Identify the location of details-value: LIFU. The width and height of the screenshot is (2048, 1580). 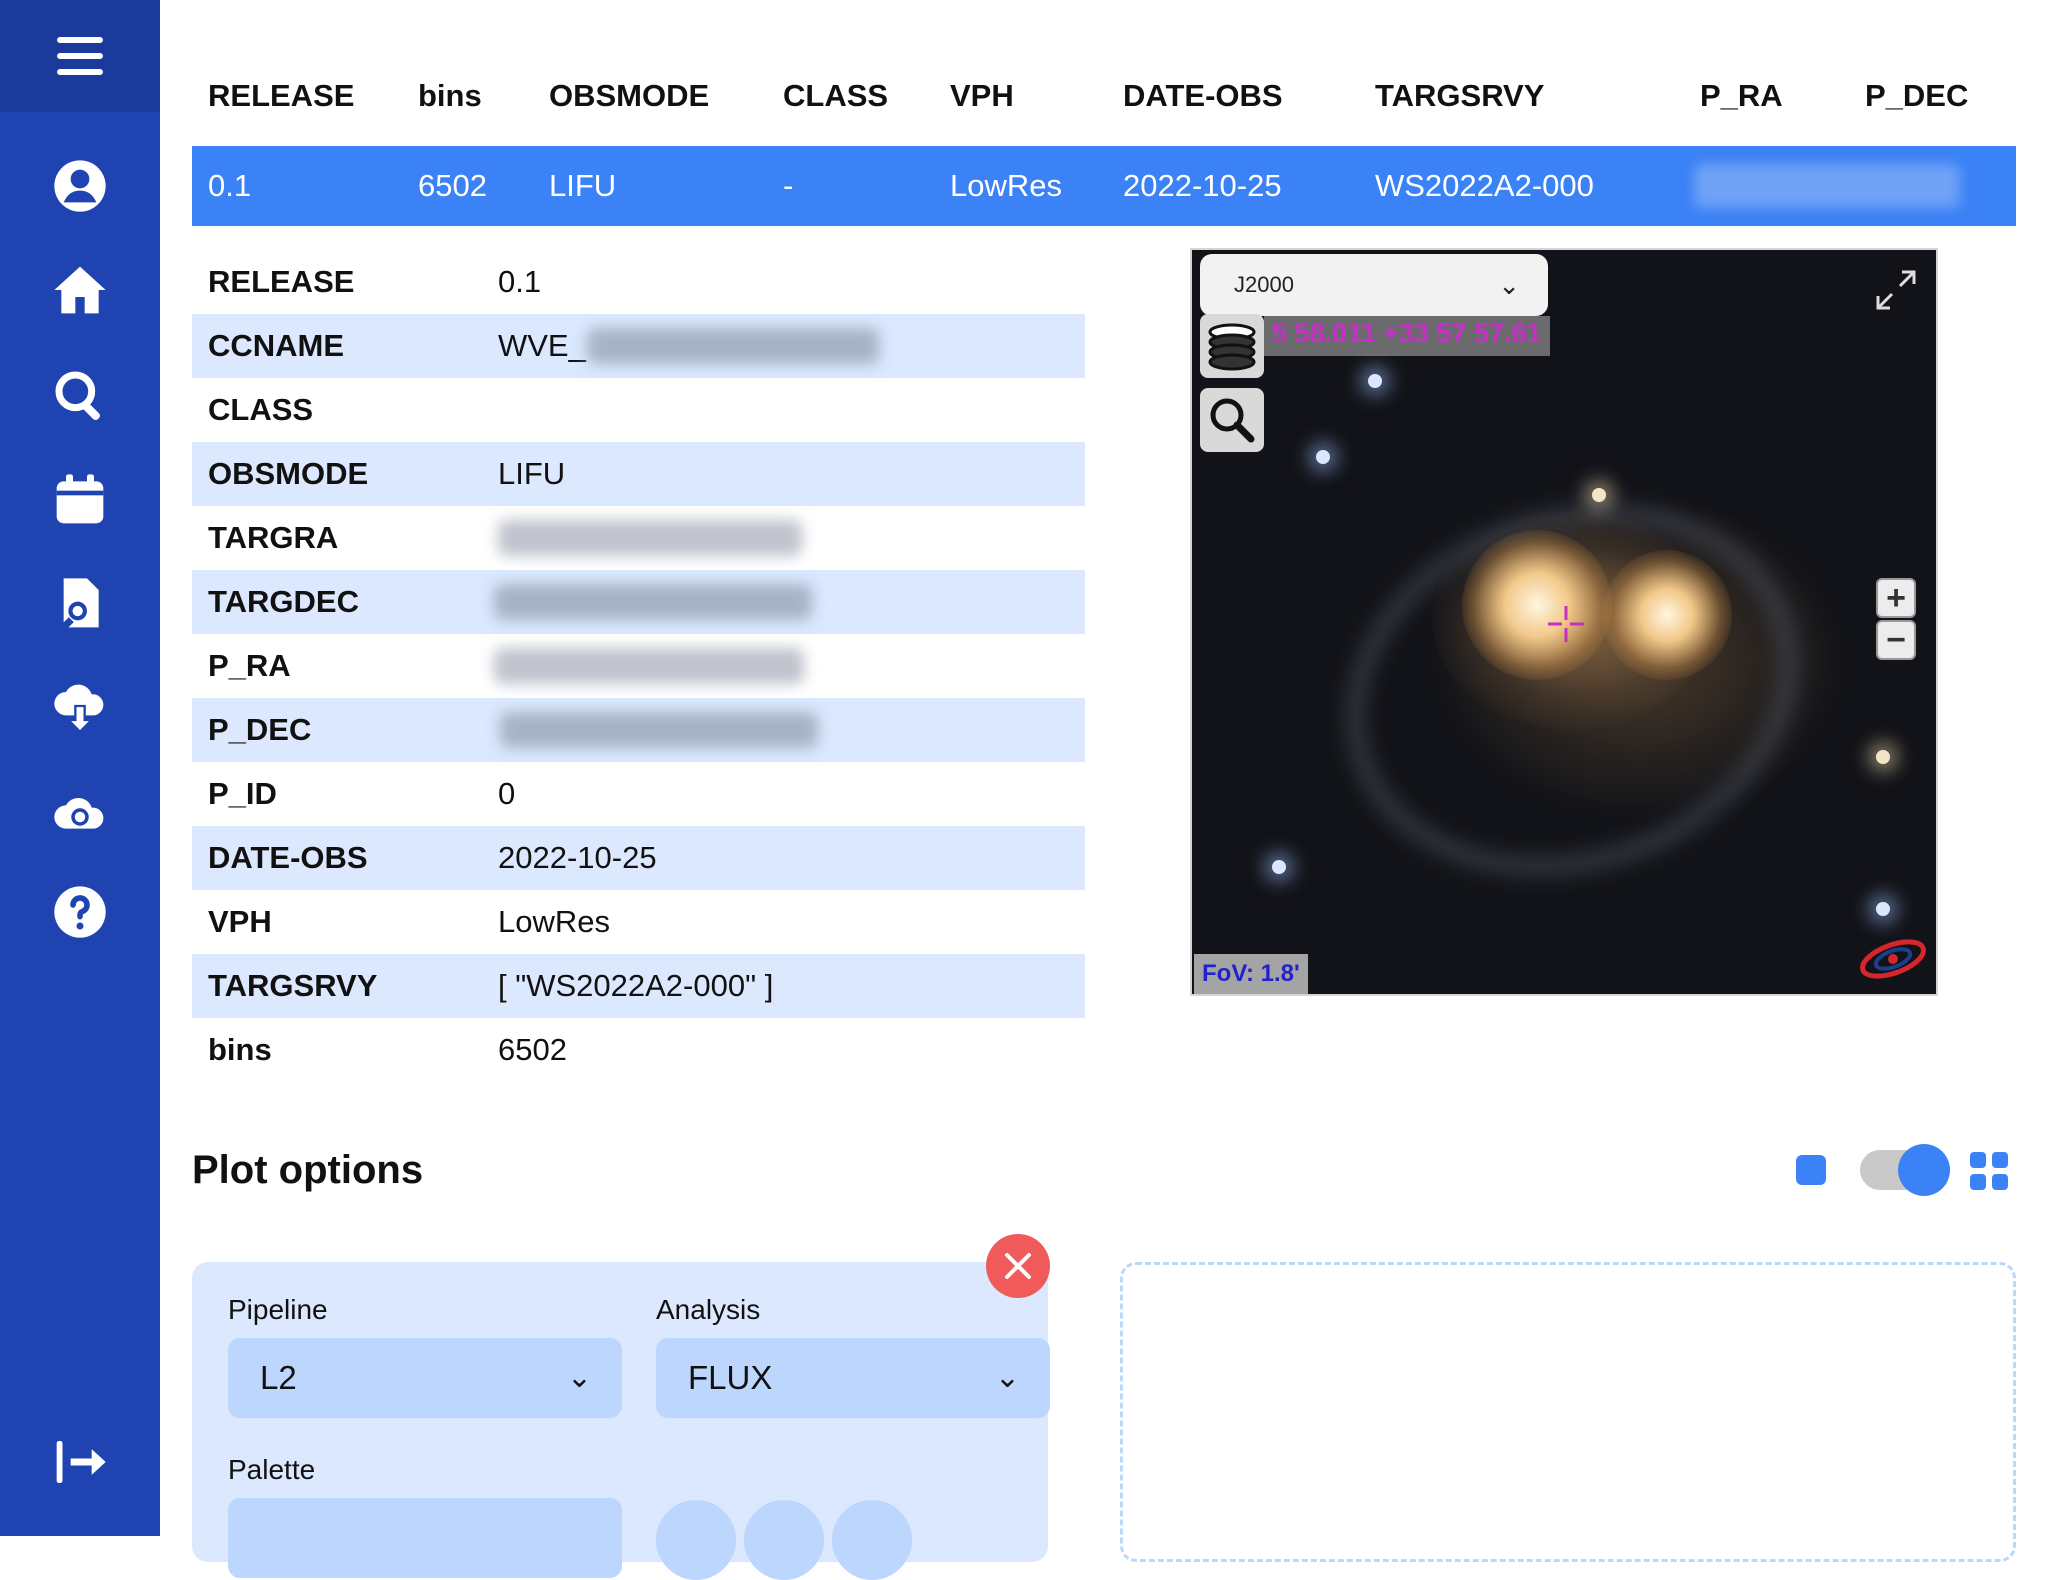
(532, 473).